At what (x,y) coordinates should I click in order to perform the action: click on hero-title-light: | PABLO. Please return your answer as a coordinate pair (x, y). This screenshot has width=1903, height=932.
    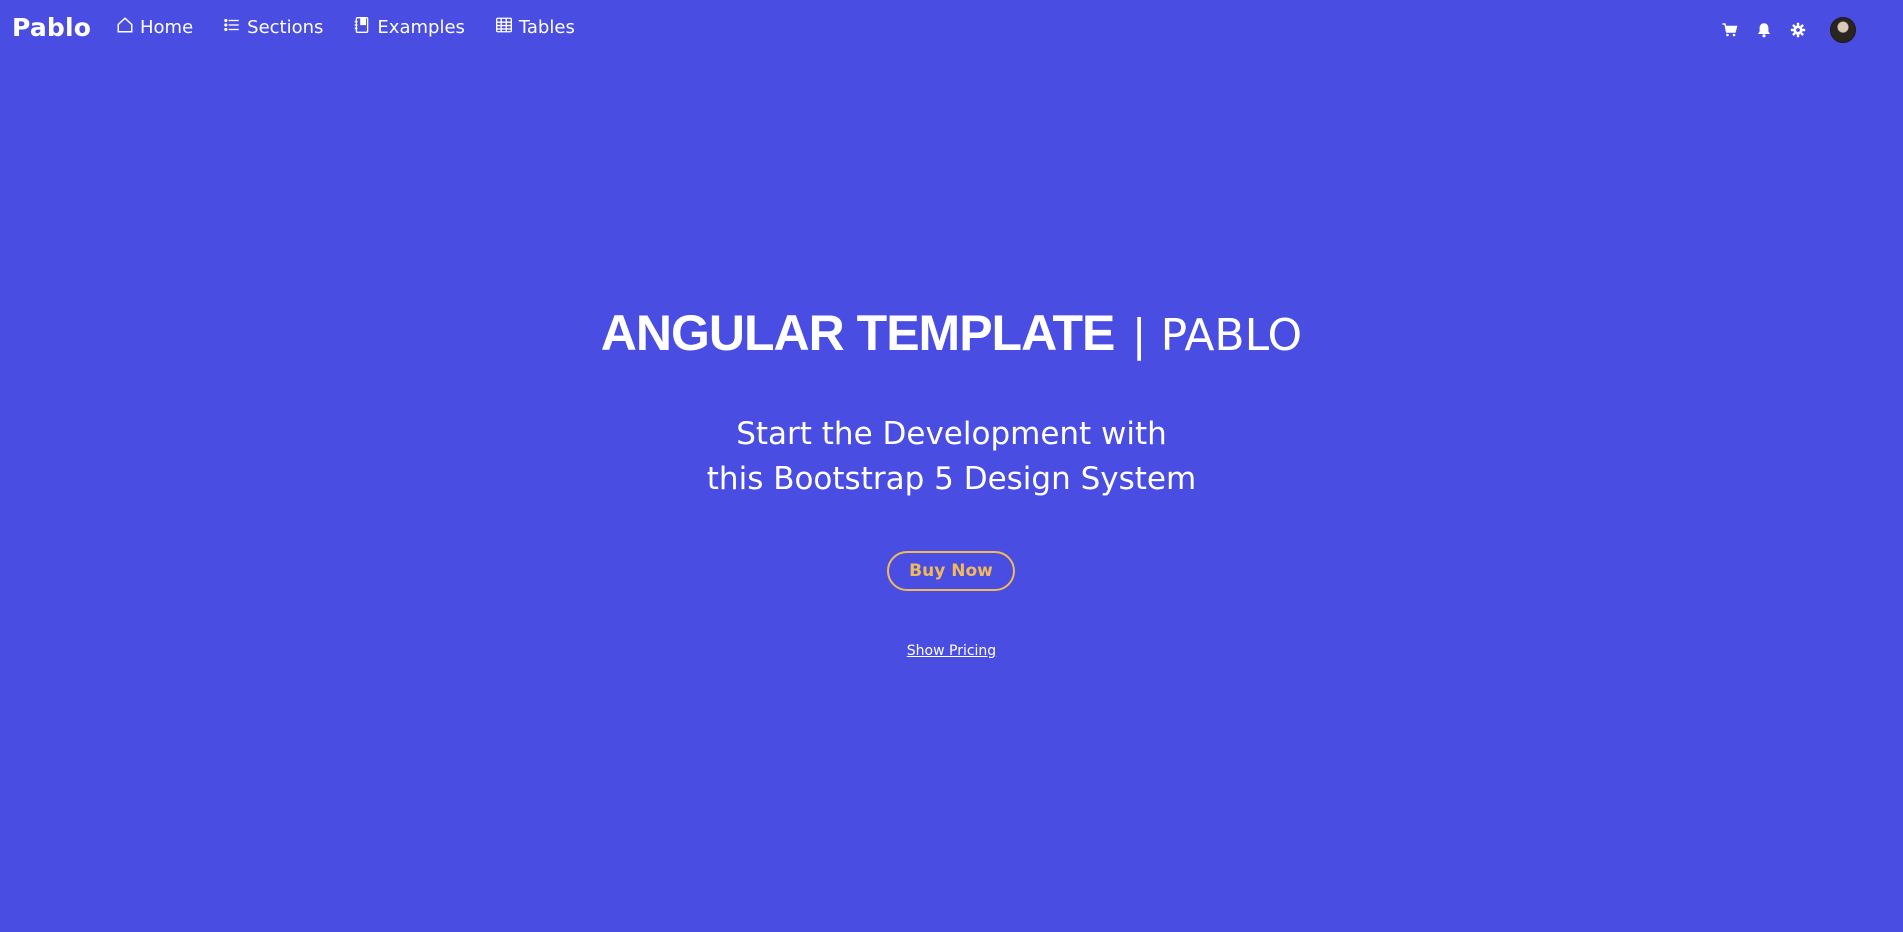
    Looking at the image, I should click on (1217, 335).